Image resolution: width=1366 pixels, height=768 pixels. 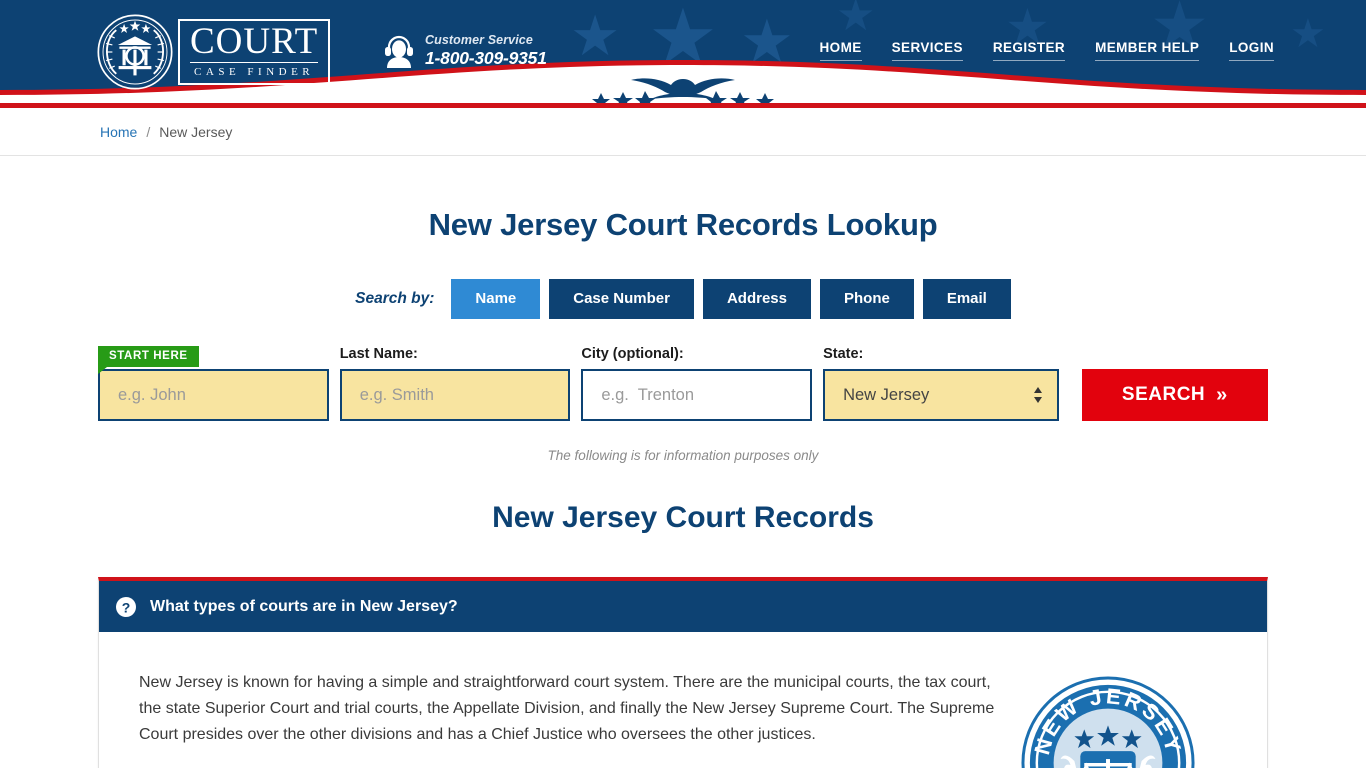 I want to click on first-name-input, so click(x=213, y=395).